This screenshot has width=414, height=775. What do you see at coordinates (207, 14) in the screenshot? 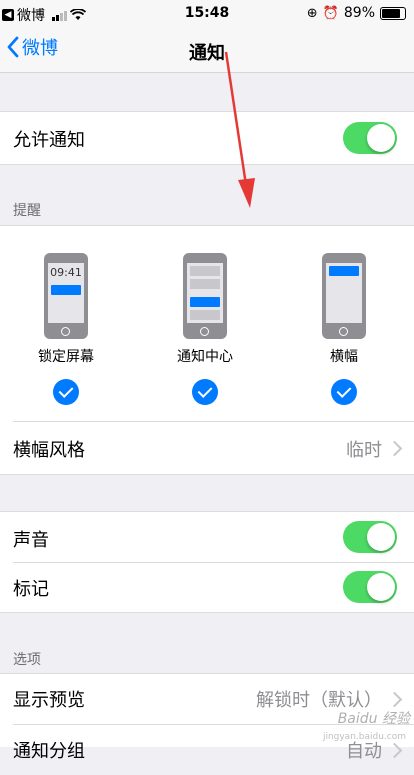
I see `status-bar: ◀ 微博 15:48 ⊕ ⏰ 89%` at bounding box center [207, 14].